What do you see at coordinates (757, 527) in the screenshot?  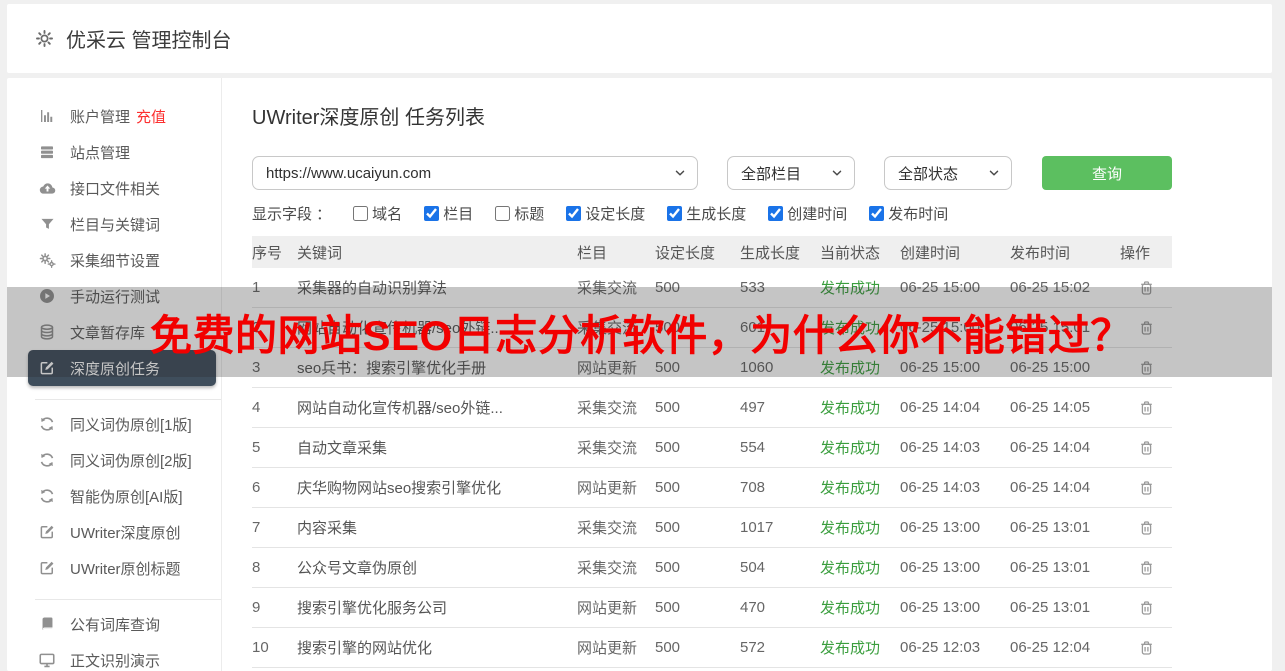 I see `gen-length-cell: 1017` at bounding box center [757, 527].